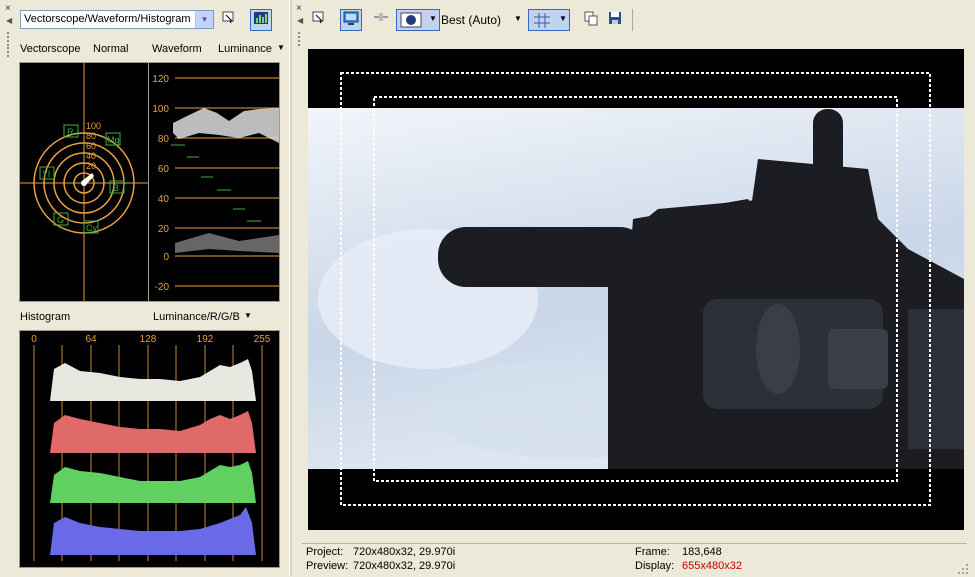 The width and height of the screenshot is (975, 577). I want to click on waveform-tick-label: 40, so click(164, 199).